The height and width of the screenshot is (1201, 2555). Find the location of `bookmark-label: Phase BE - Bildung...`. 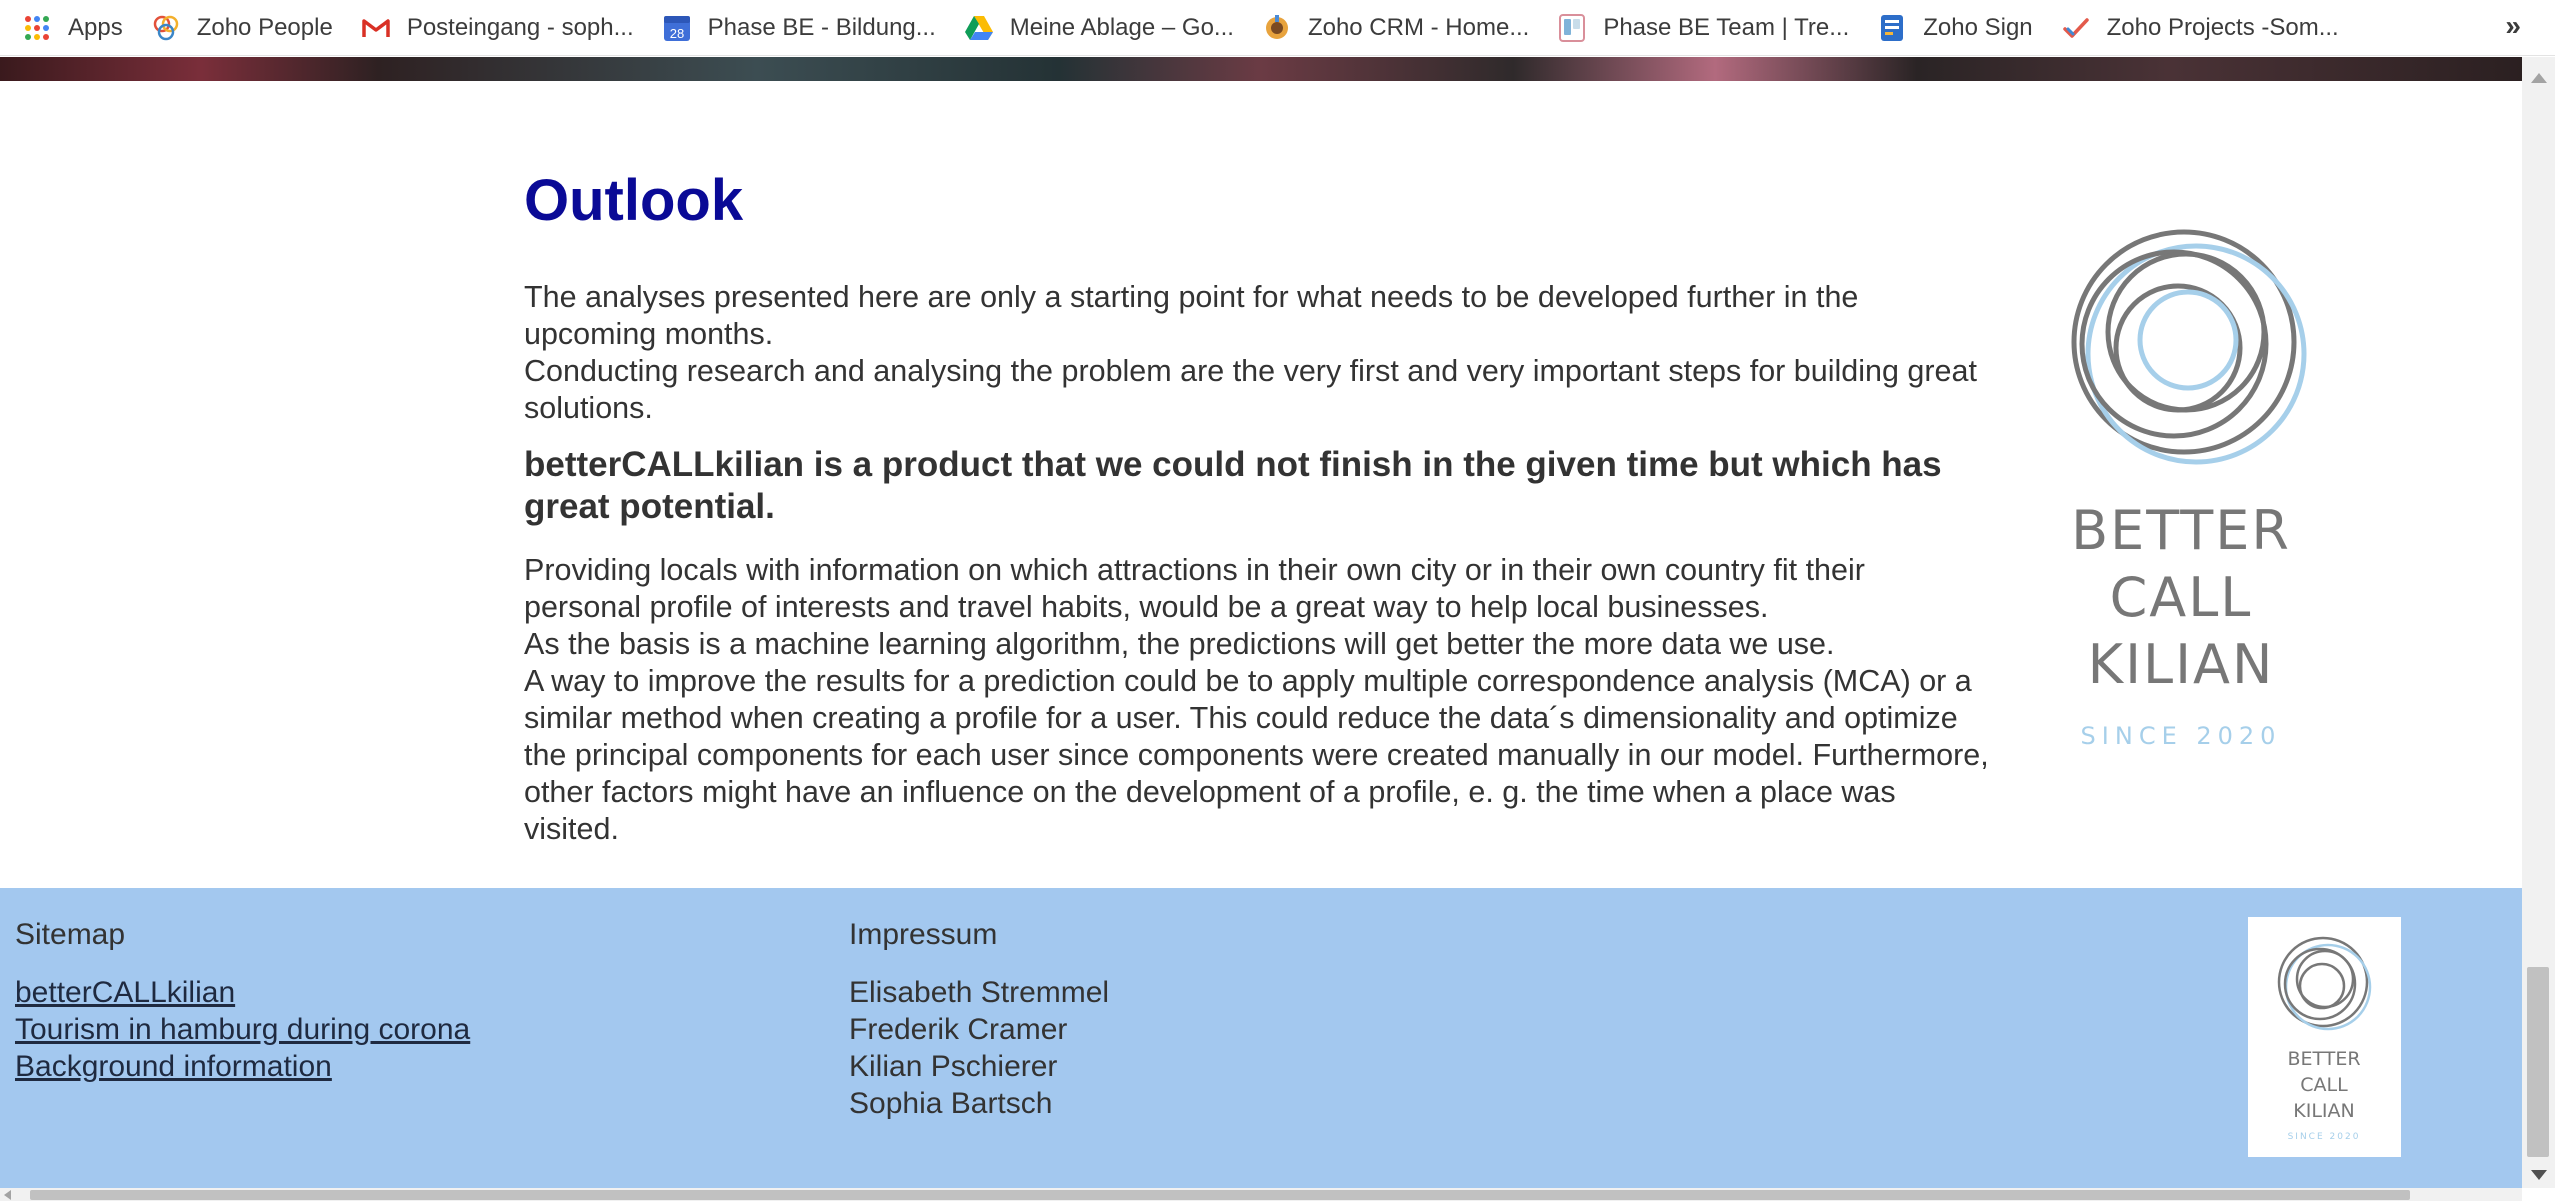

bookmark-label: Phase BE - Bildung... is located at coordinates (821, 27).